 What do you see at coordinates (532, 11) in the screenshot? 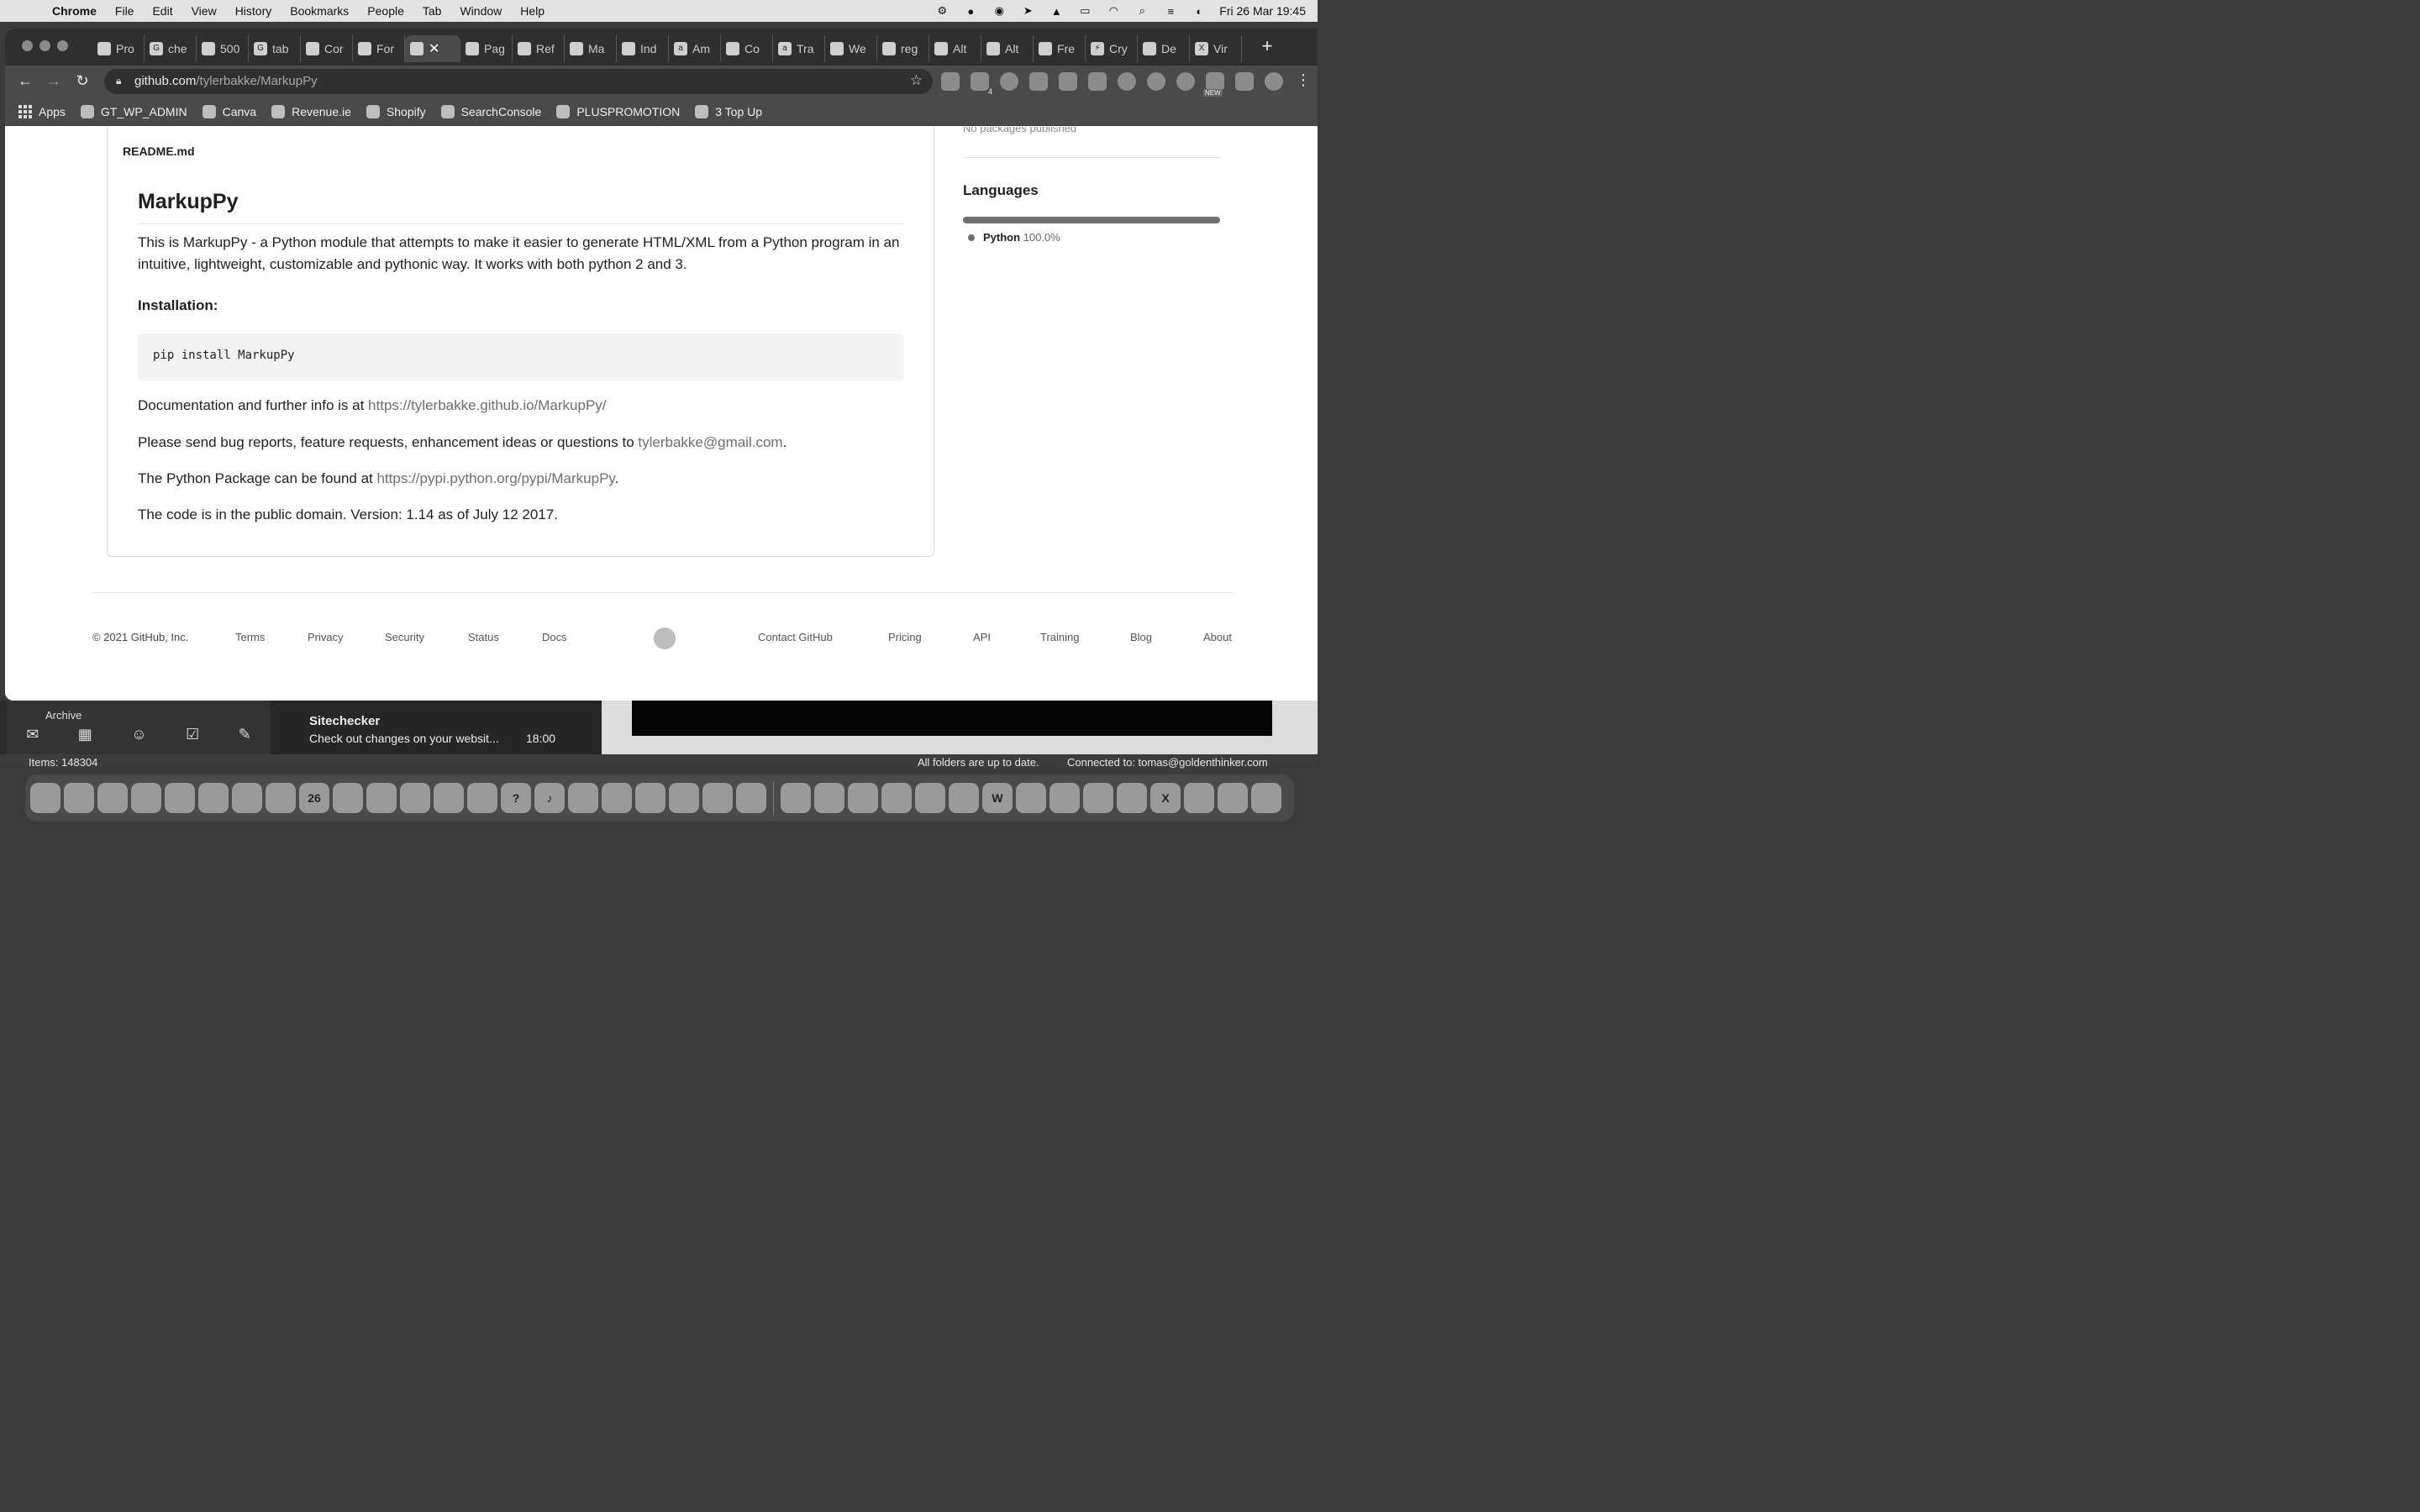
I see `menu-help: Help` at bounding box center [532, 11].